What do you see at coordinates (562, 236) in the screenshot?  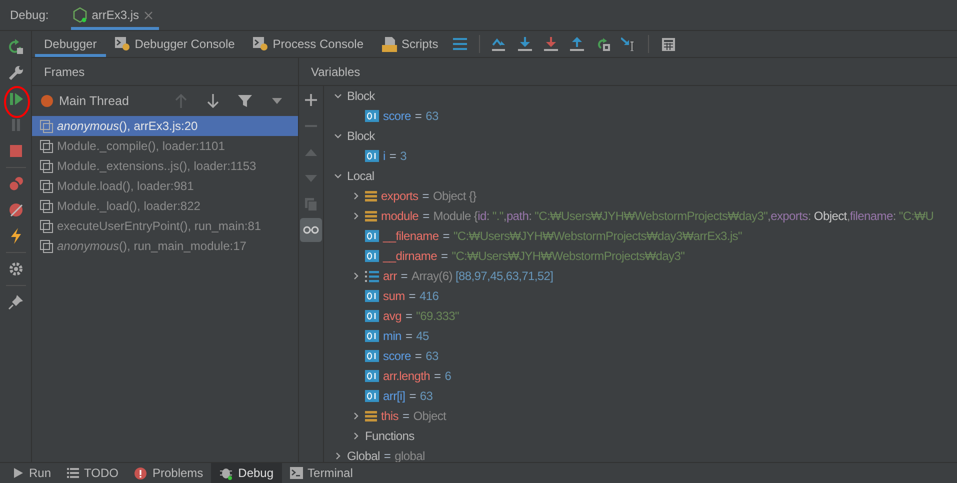 I see `variable-entry: __filename = "C:₩Users₩JYH₩WebstormProjects₩day3₩arrEx3.js"` at bounding box center [562, 236].